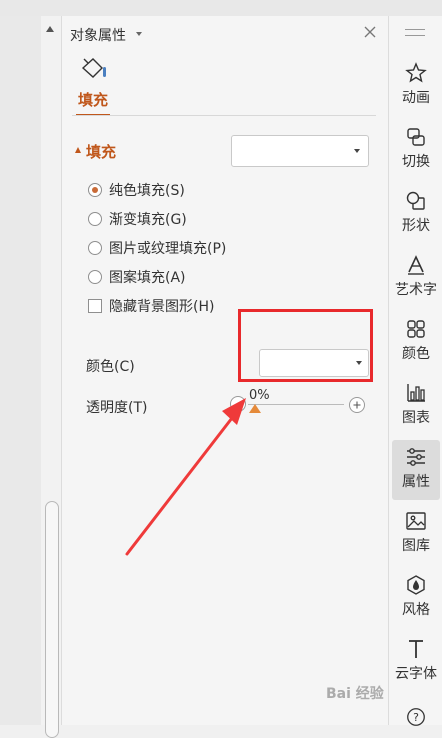 This screenshot has width=442, height=738. Describe the element at coordinates (147, 278) in the screenshot. I see `option-label: 图案填充(A)` at that location.